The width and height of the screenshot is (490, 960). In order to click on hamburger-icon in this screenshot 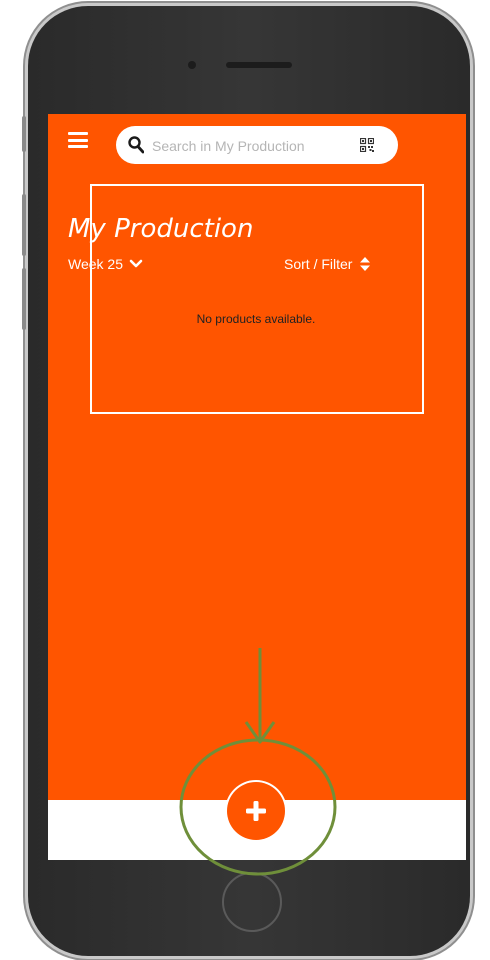, I will do `click(78, 140)`.